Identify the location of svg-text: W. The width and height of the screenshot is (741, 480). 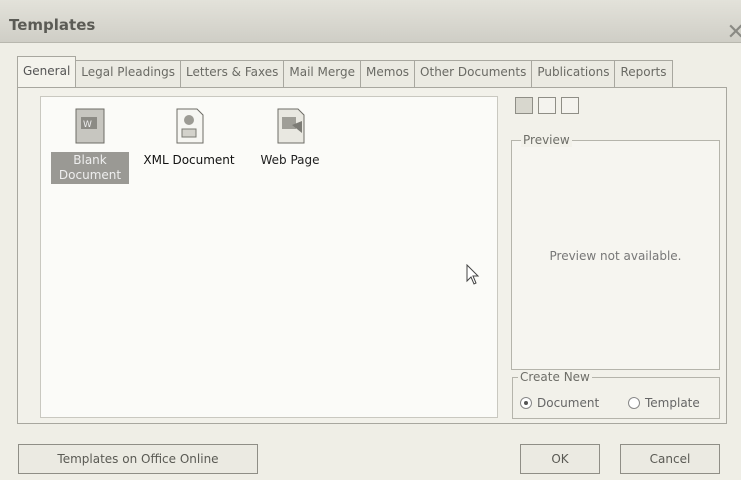
(87, 125).